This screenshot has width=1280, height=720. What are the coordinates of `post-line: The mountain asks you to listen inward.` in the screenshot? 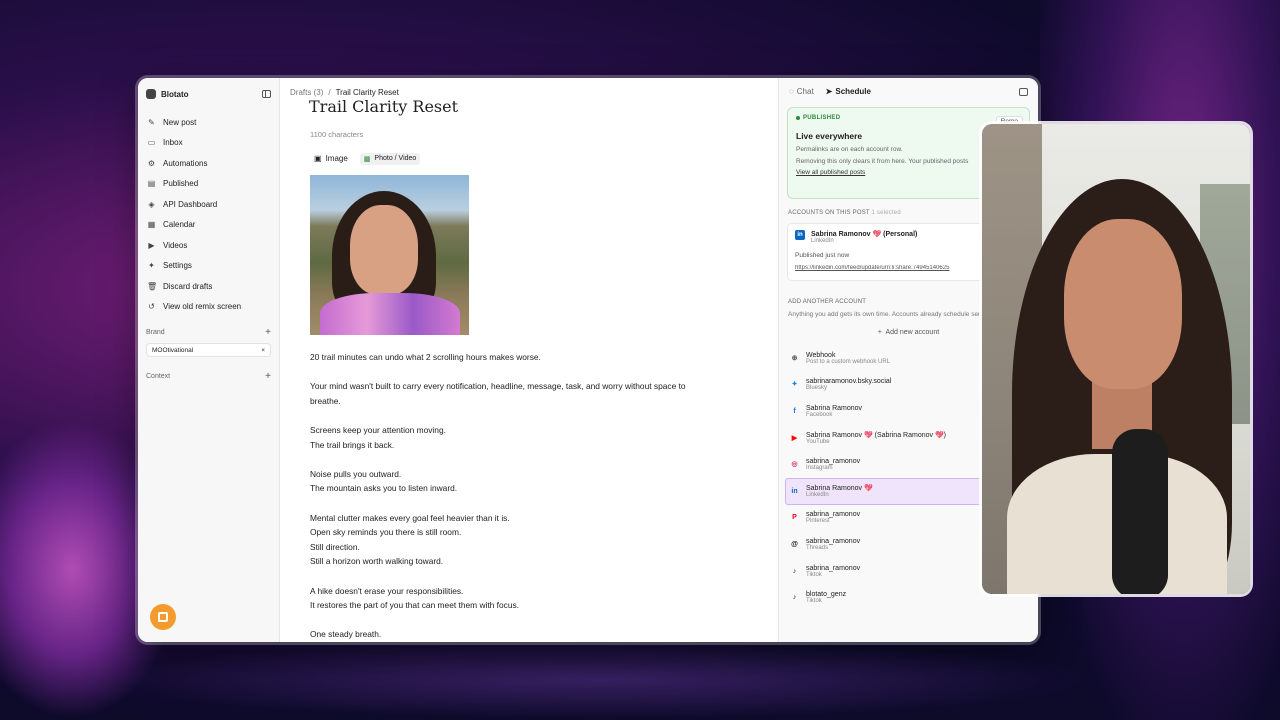 It's located at (384, 488).